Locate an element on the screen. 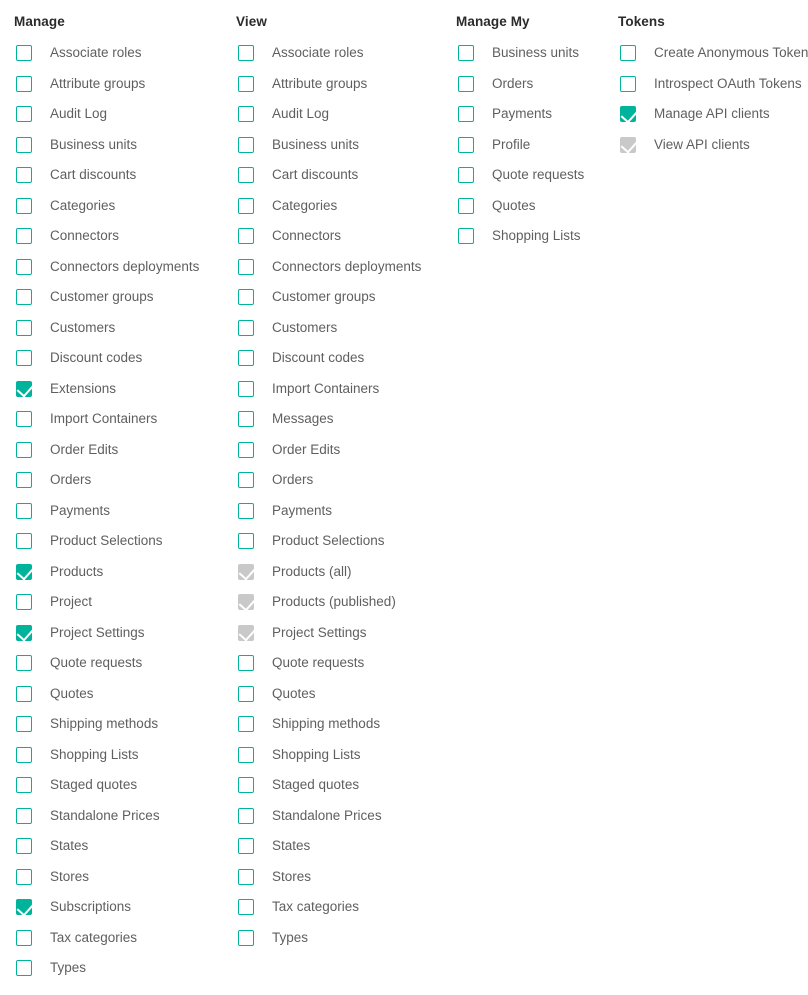 This screenshot has height=995, width=808. permission-option-row: Customers is located at coordinates (126, 328).